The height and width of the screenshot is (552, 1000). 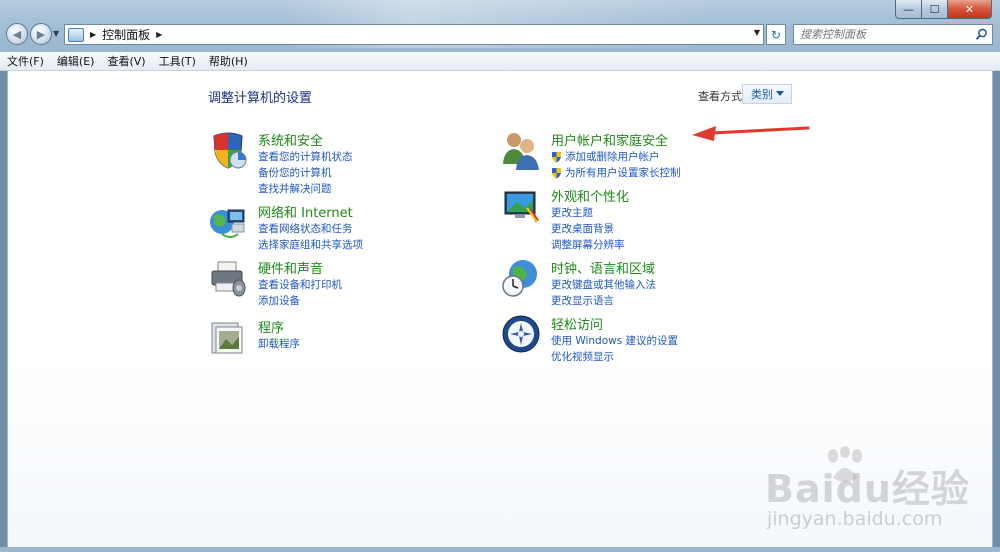 I want to click on task-link: 卸载程序, so click(x=279, y=344).